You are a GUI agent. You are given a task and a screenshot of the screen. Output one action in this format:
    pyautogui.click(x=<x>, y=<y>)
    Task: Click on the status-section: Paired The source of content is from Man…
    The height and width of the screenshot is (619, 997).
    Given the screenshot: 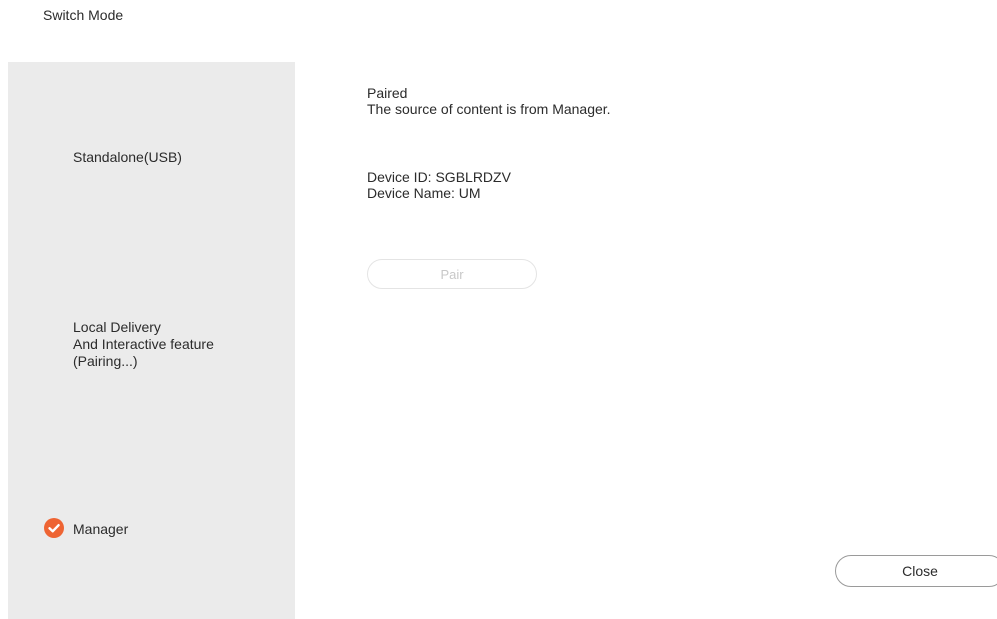 What is the action you would take?
    pyautogui.click(x=489, y=101)
    